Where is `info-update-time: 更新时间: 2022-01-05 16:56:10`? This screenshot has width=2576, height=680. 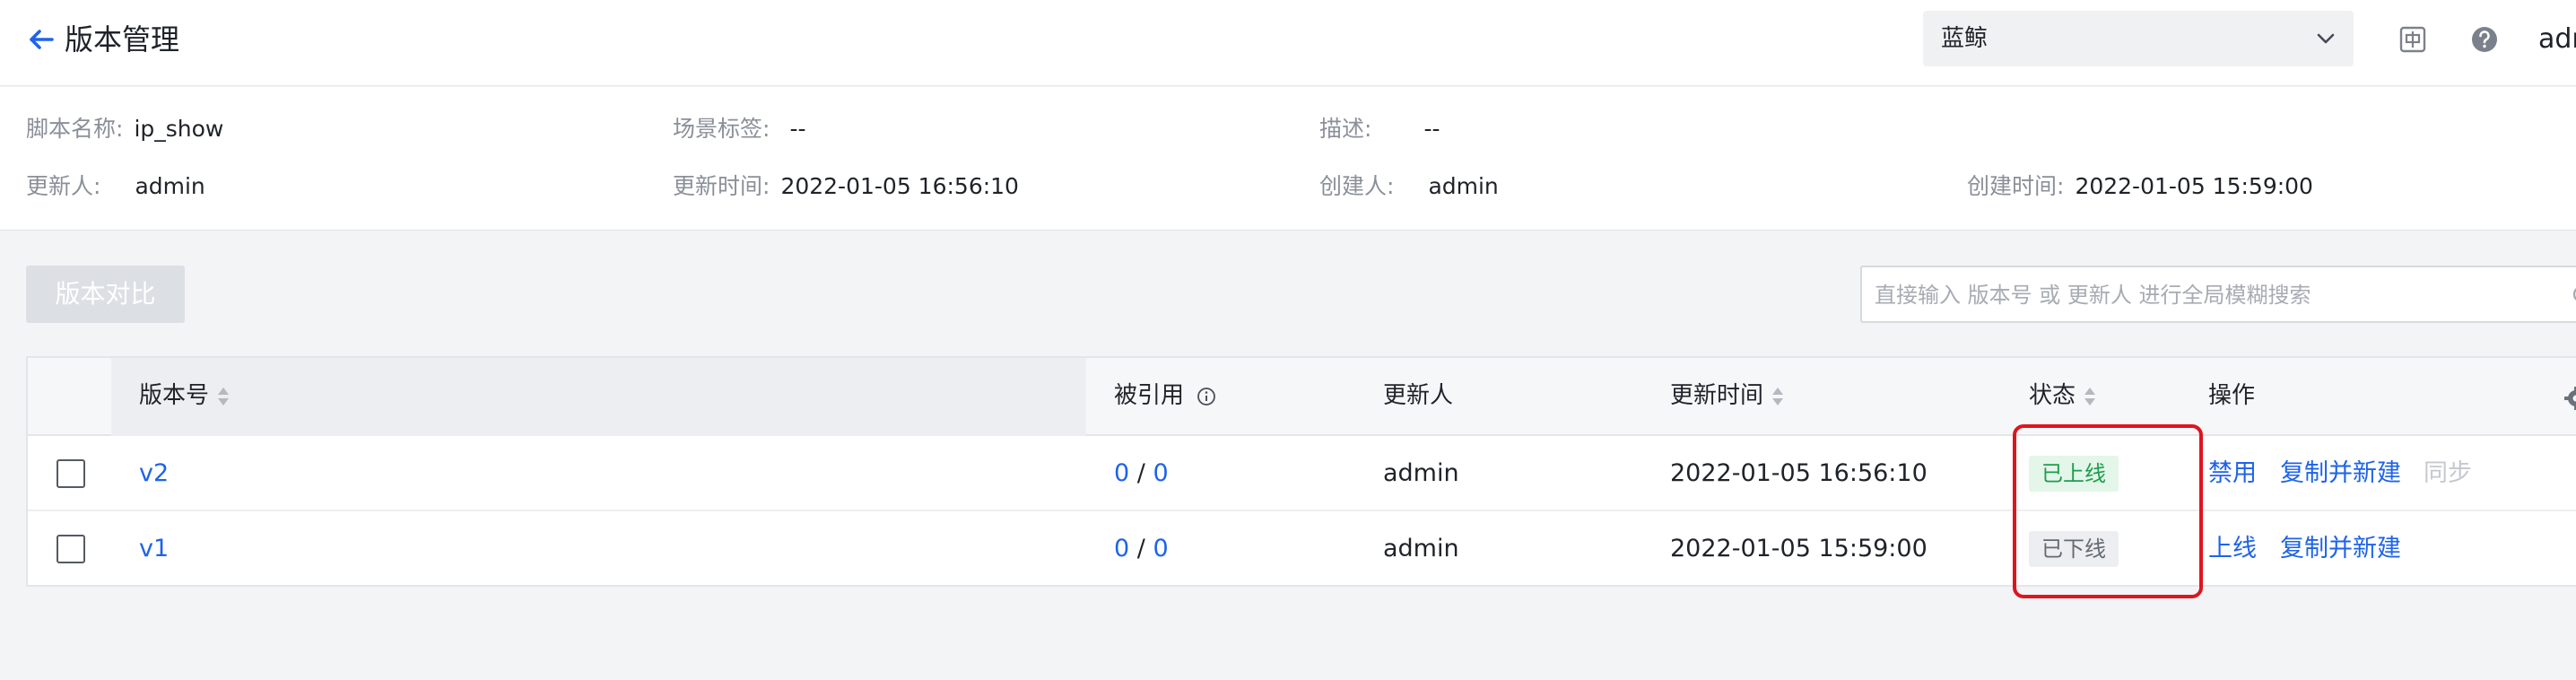
info-update-time: 更新时间: 2022-01-05 16:56:10 is located at coordinates (846, 186).